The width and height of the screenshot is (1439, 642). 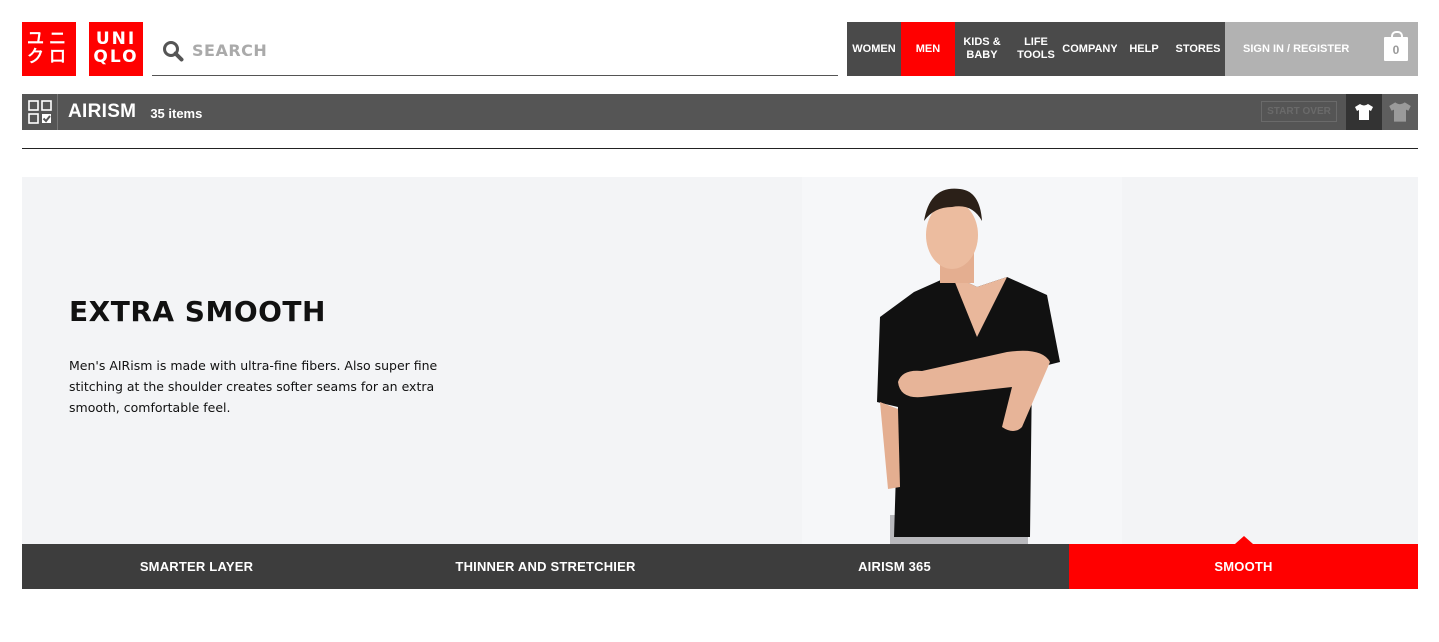 I want to click on tshirt-alt-view-button, so click(x=1400, y=112).